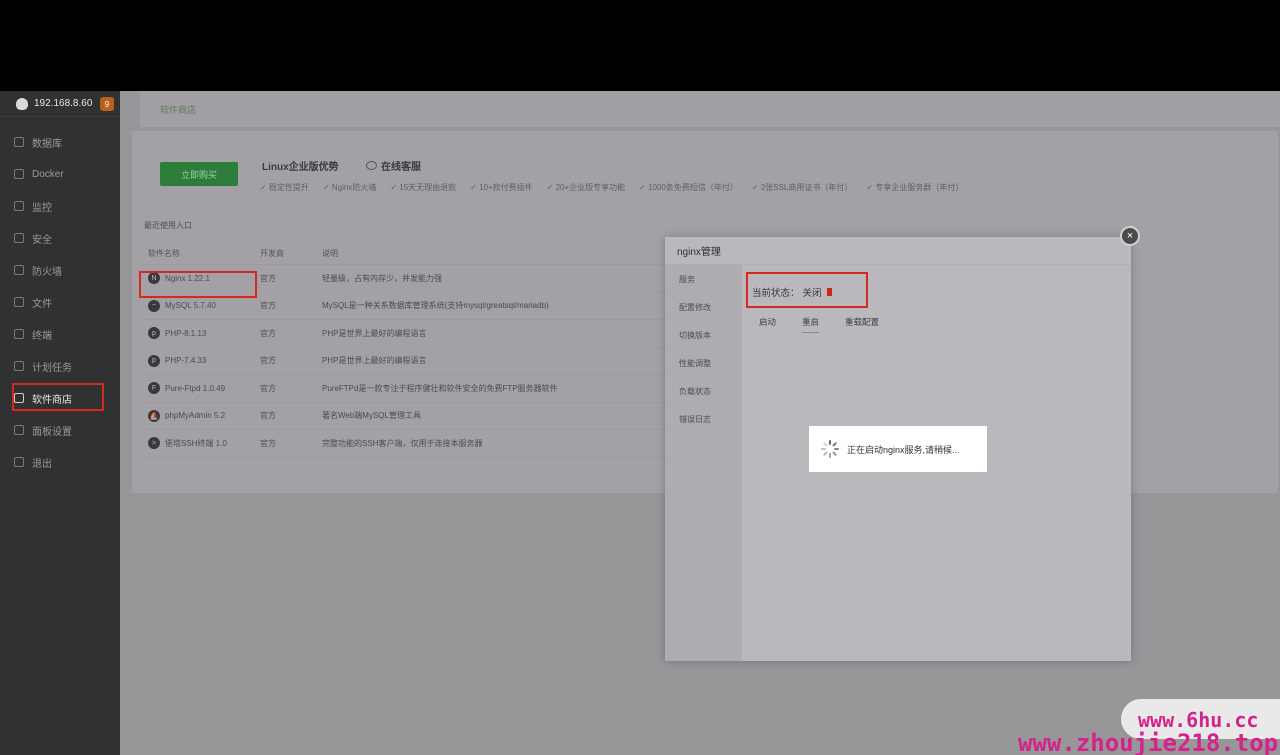 The height and width of the screenshot is (755, 1280). What do you see at coordinates (802, 187) in the screenshot?
I see `feature-item: ✓ 2张SSL商用证书（年付）` at bounding box center [802, 187].